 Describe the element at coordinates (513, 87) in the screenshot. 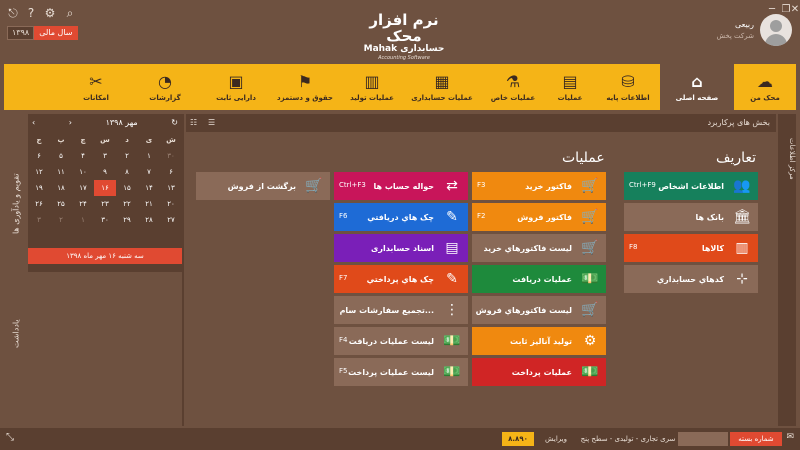

I see `ribbon-tab-4: ⚗ عملیات خاص` at that location.